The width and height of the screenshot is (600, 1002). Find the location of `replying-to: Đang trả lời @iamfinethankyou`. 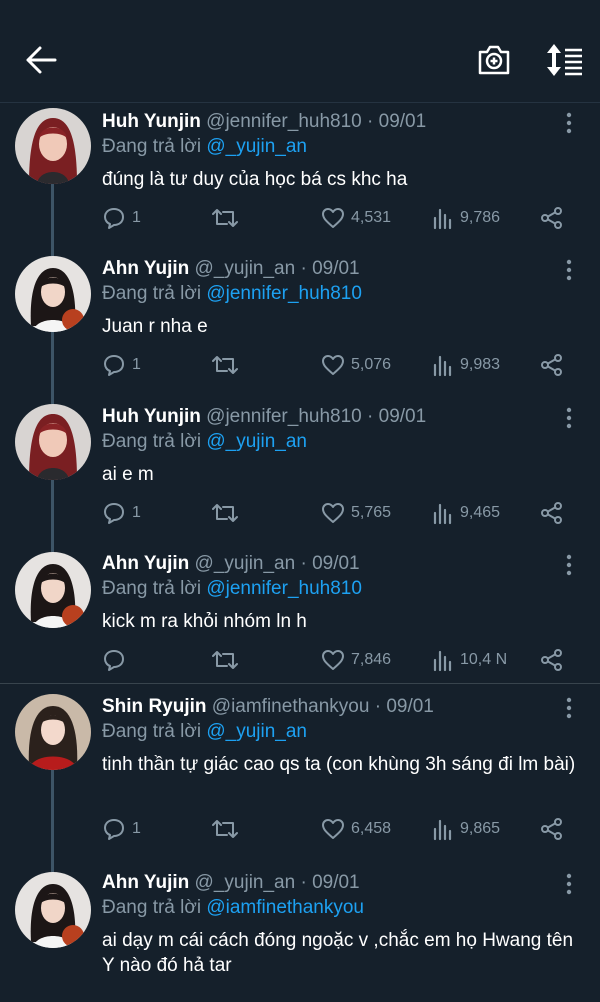

replying-to: Đang trả lời @iamfinethankyou is located at coordinates (233, 908).